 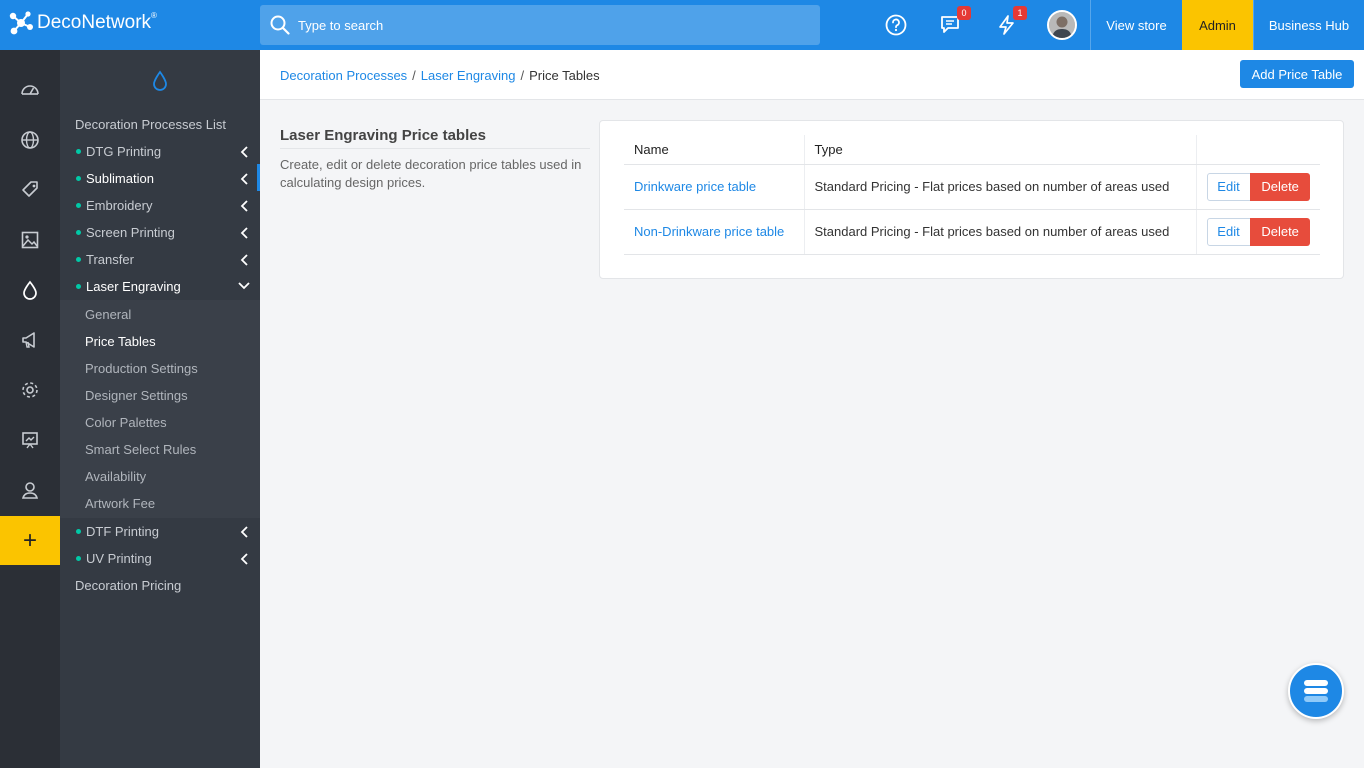 I want to click on rail-globe, so click(x=30, y=140).